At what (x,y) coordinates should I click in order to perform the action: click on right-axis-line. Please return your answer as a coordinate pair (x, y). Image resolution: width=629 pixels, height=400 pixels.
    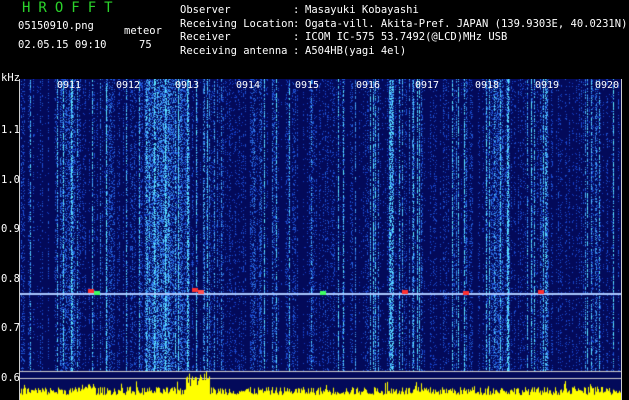
    Looking at the image, I should click on (621, 239).